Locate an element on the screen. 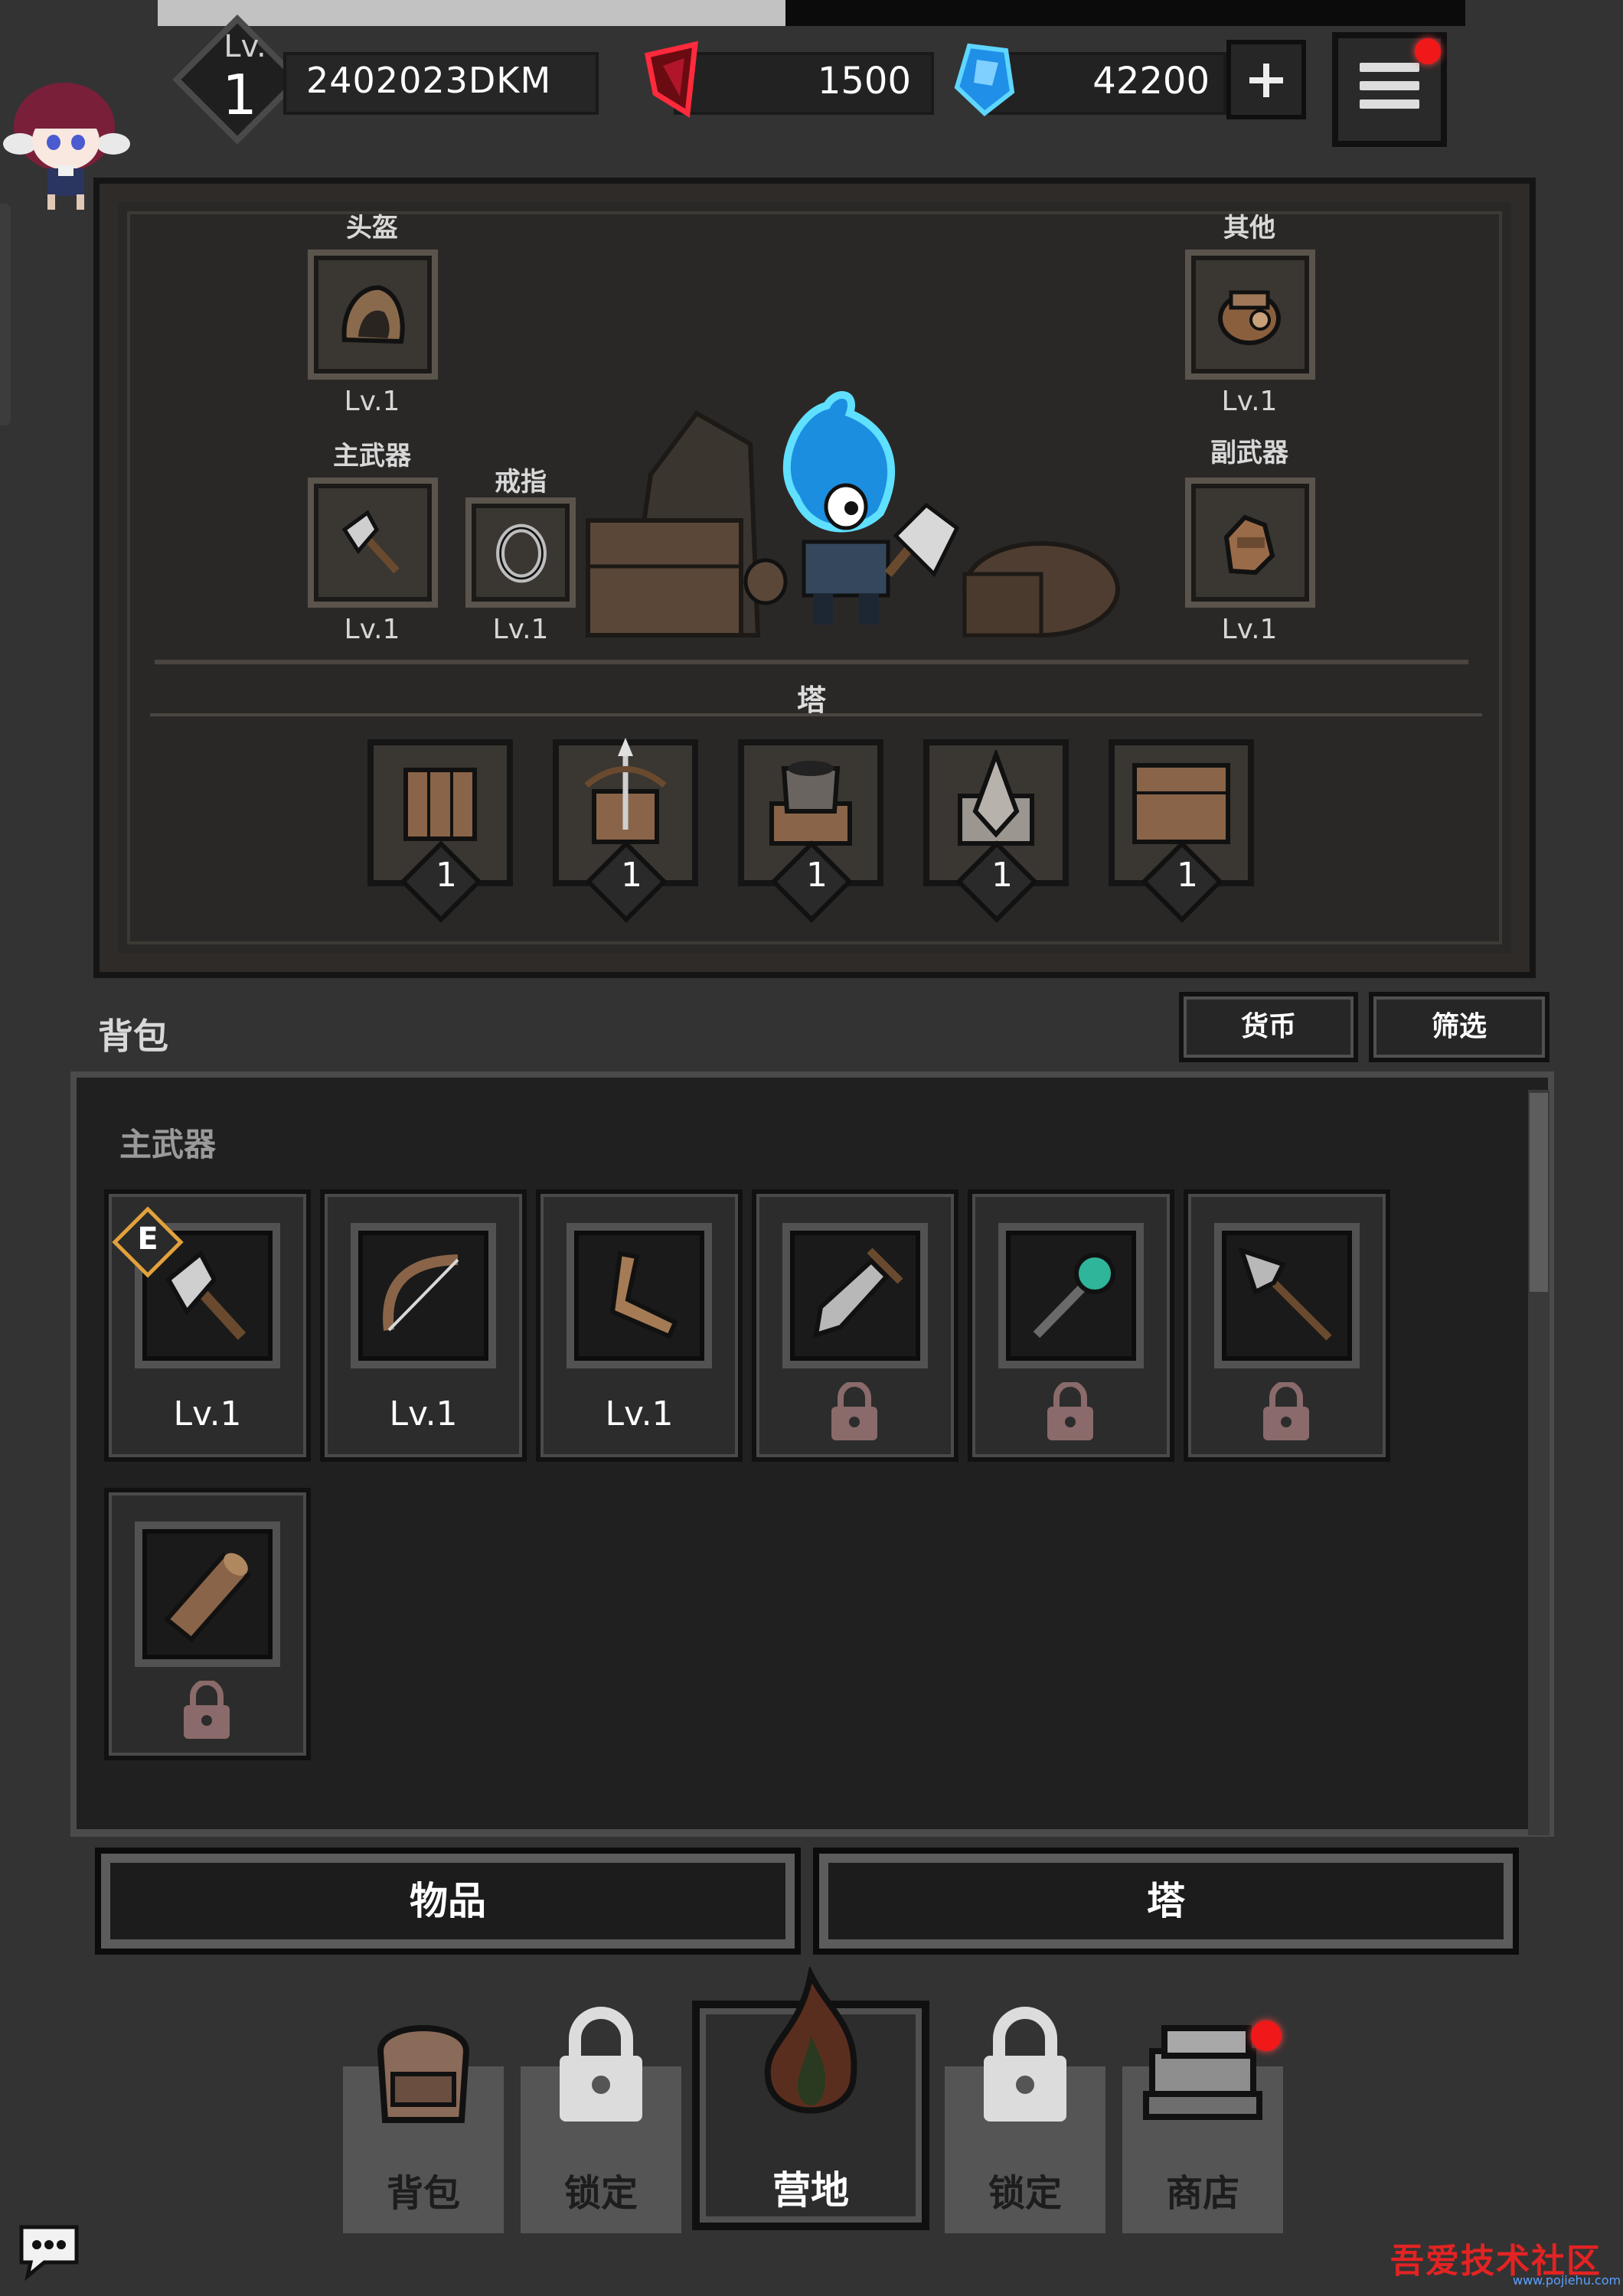 This screenshot has width=1623, height=2296. helmet-slot-label: 头盔 is located at coordinates (372, 228).